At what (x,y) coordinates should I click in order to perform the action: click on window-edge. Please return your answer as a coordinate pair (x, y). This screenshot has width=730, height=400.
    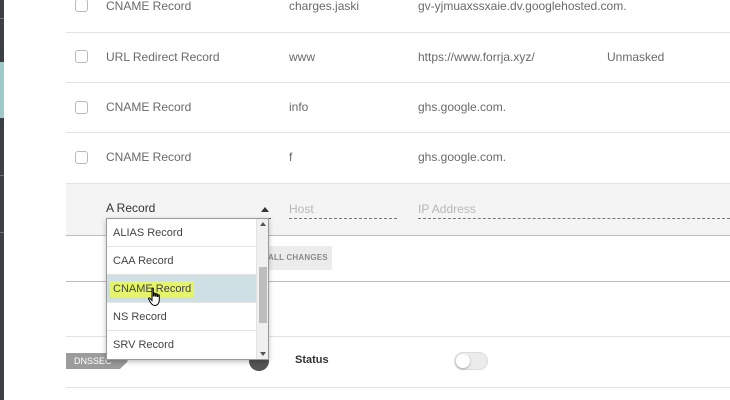
    Looking at the image, I should click on (2, 200).